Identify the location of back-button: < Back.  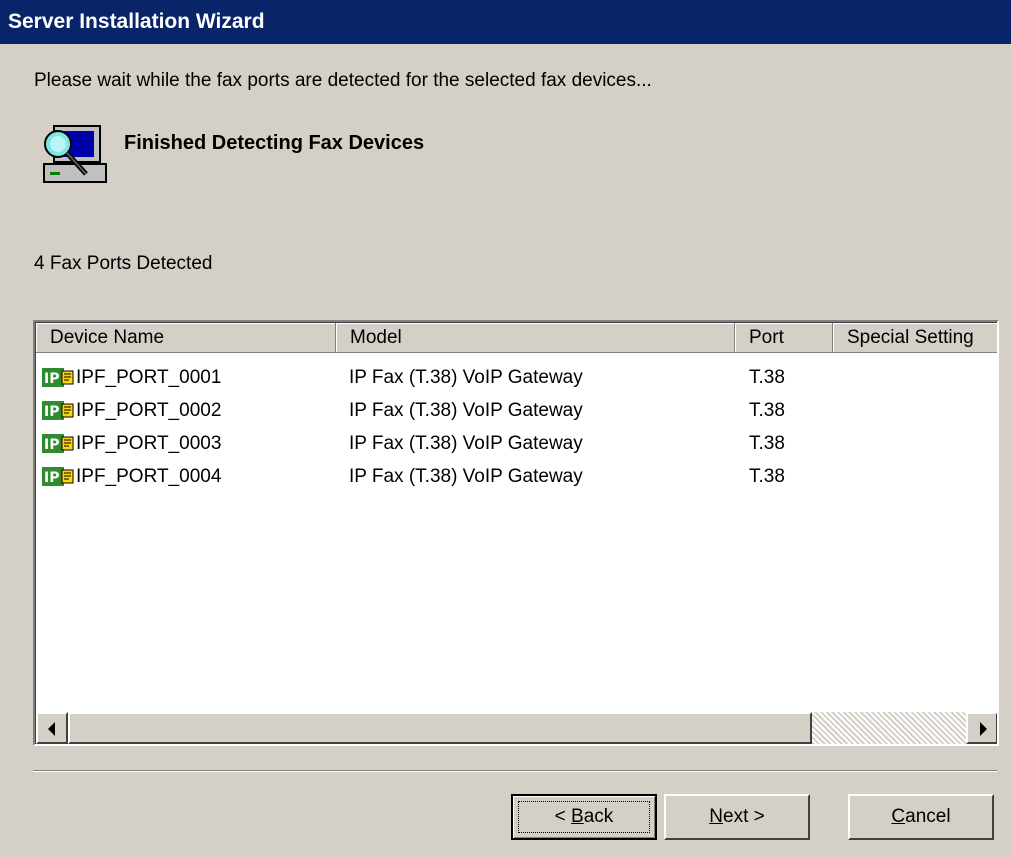
(584, 817).